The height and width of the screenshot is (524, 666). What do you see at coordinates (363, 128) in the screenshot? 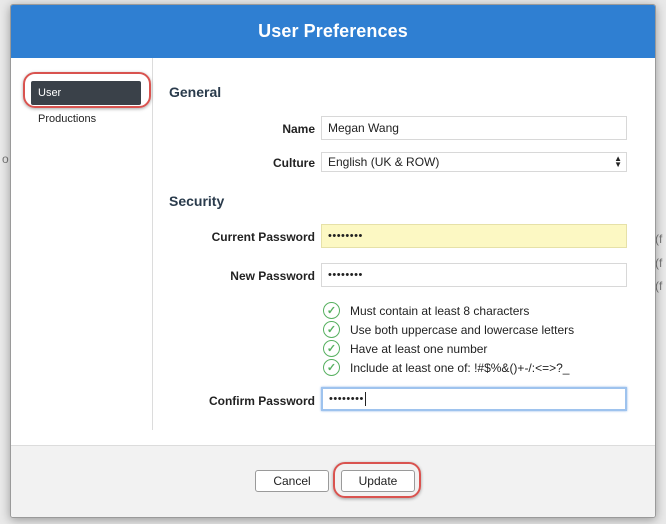
I see `name-value: Megan Wang` at bounding box center [363, 128].